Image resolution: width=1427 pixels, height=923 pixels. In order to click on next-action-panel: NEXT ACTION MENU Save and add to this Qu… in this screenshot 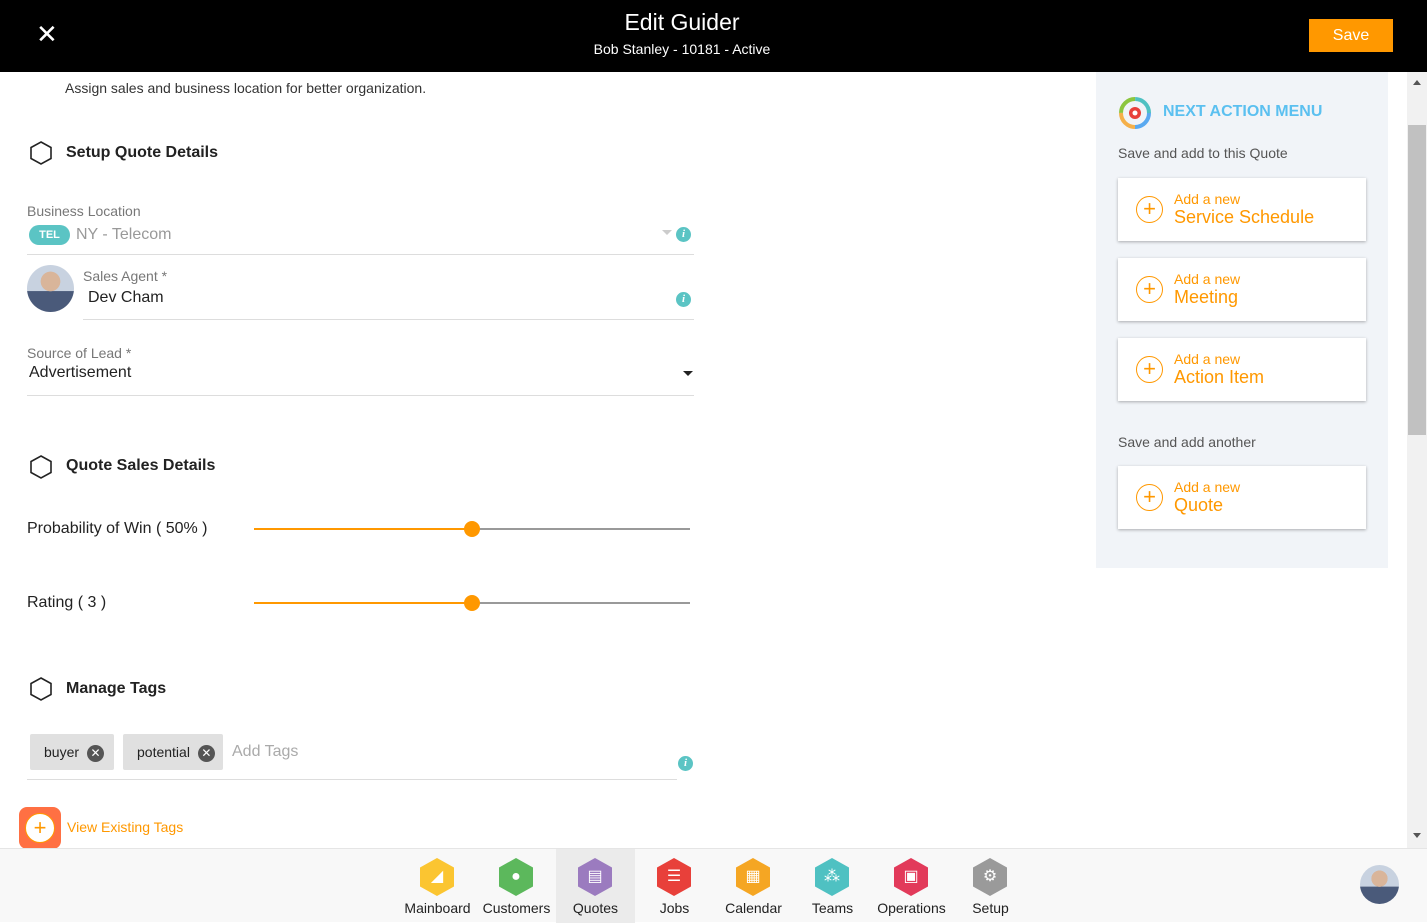, I will do `click(1242, 320)`.